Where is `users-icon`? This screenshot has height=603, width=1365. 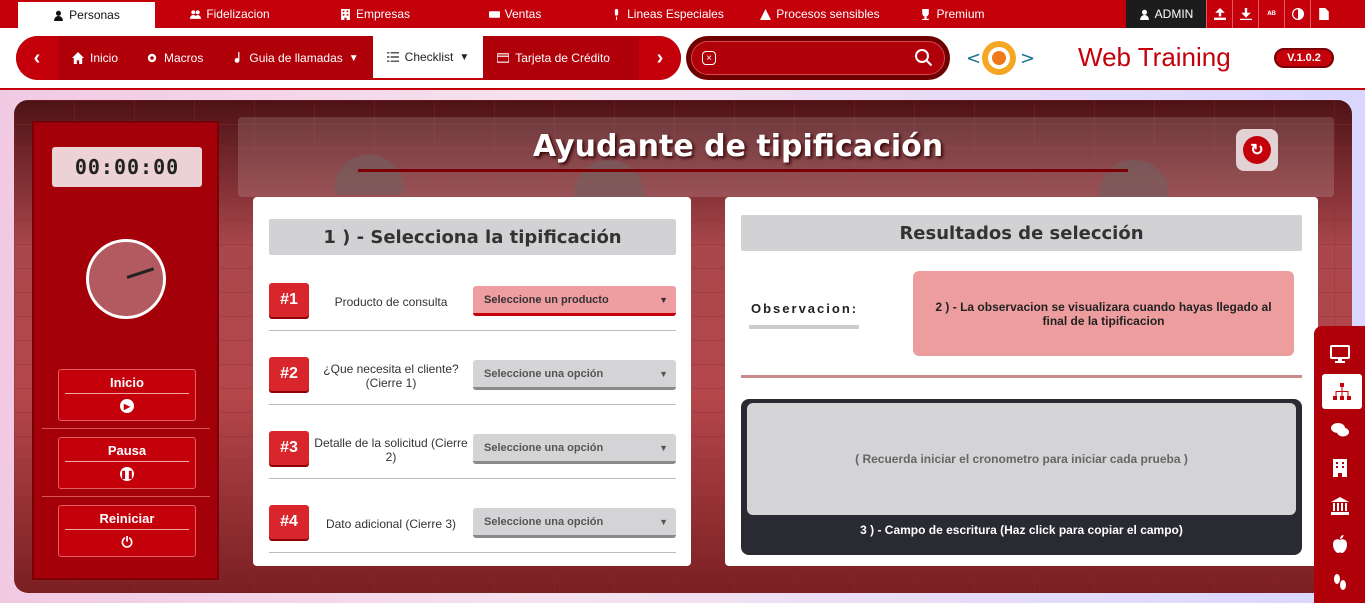 users-icon is located at coordinates (196, 14).